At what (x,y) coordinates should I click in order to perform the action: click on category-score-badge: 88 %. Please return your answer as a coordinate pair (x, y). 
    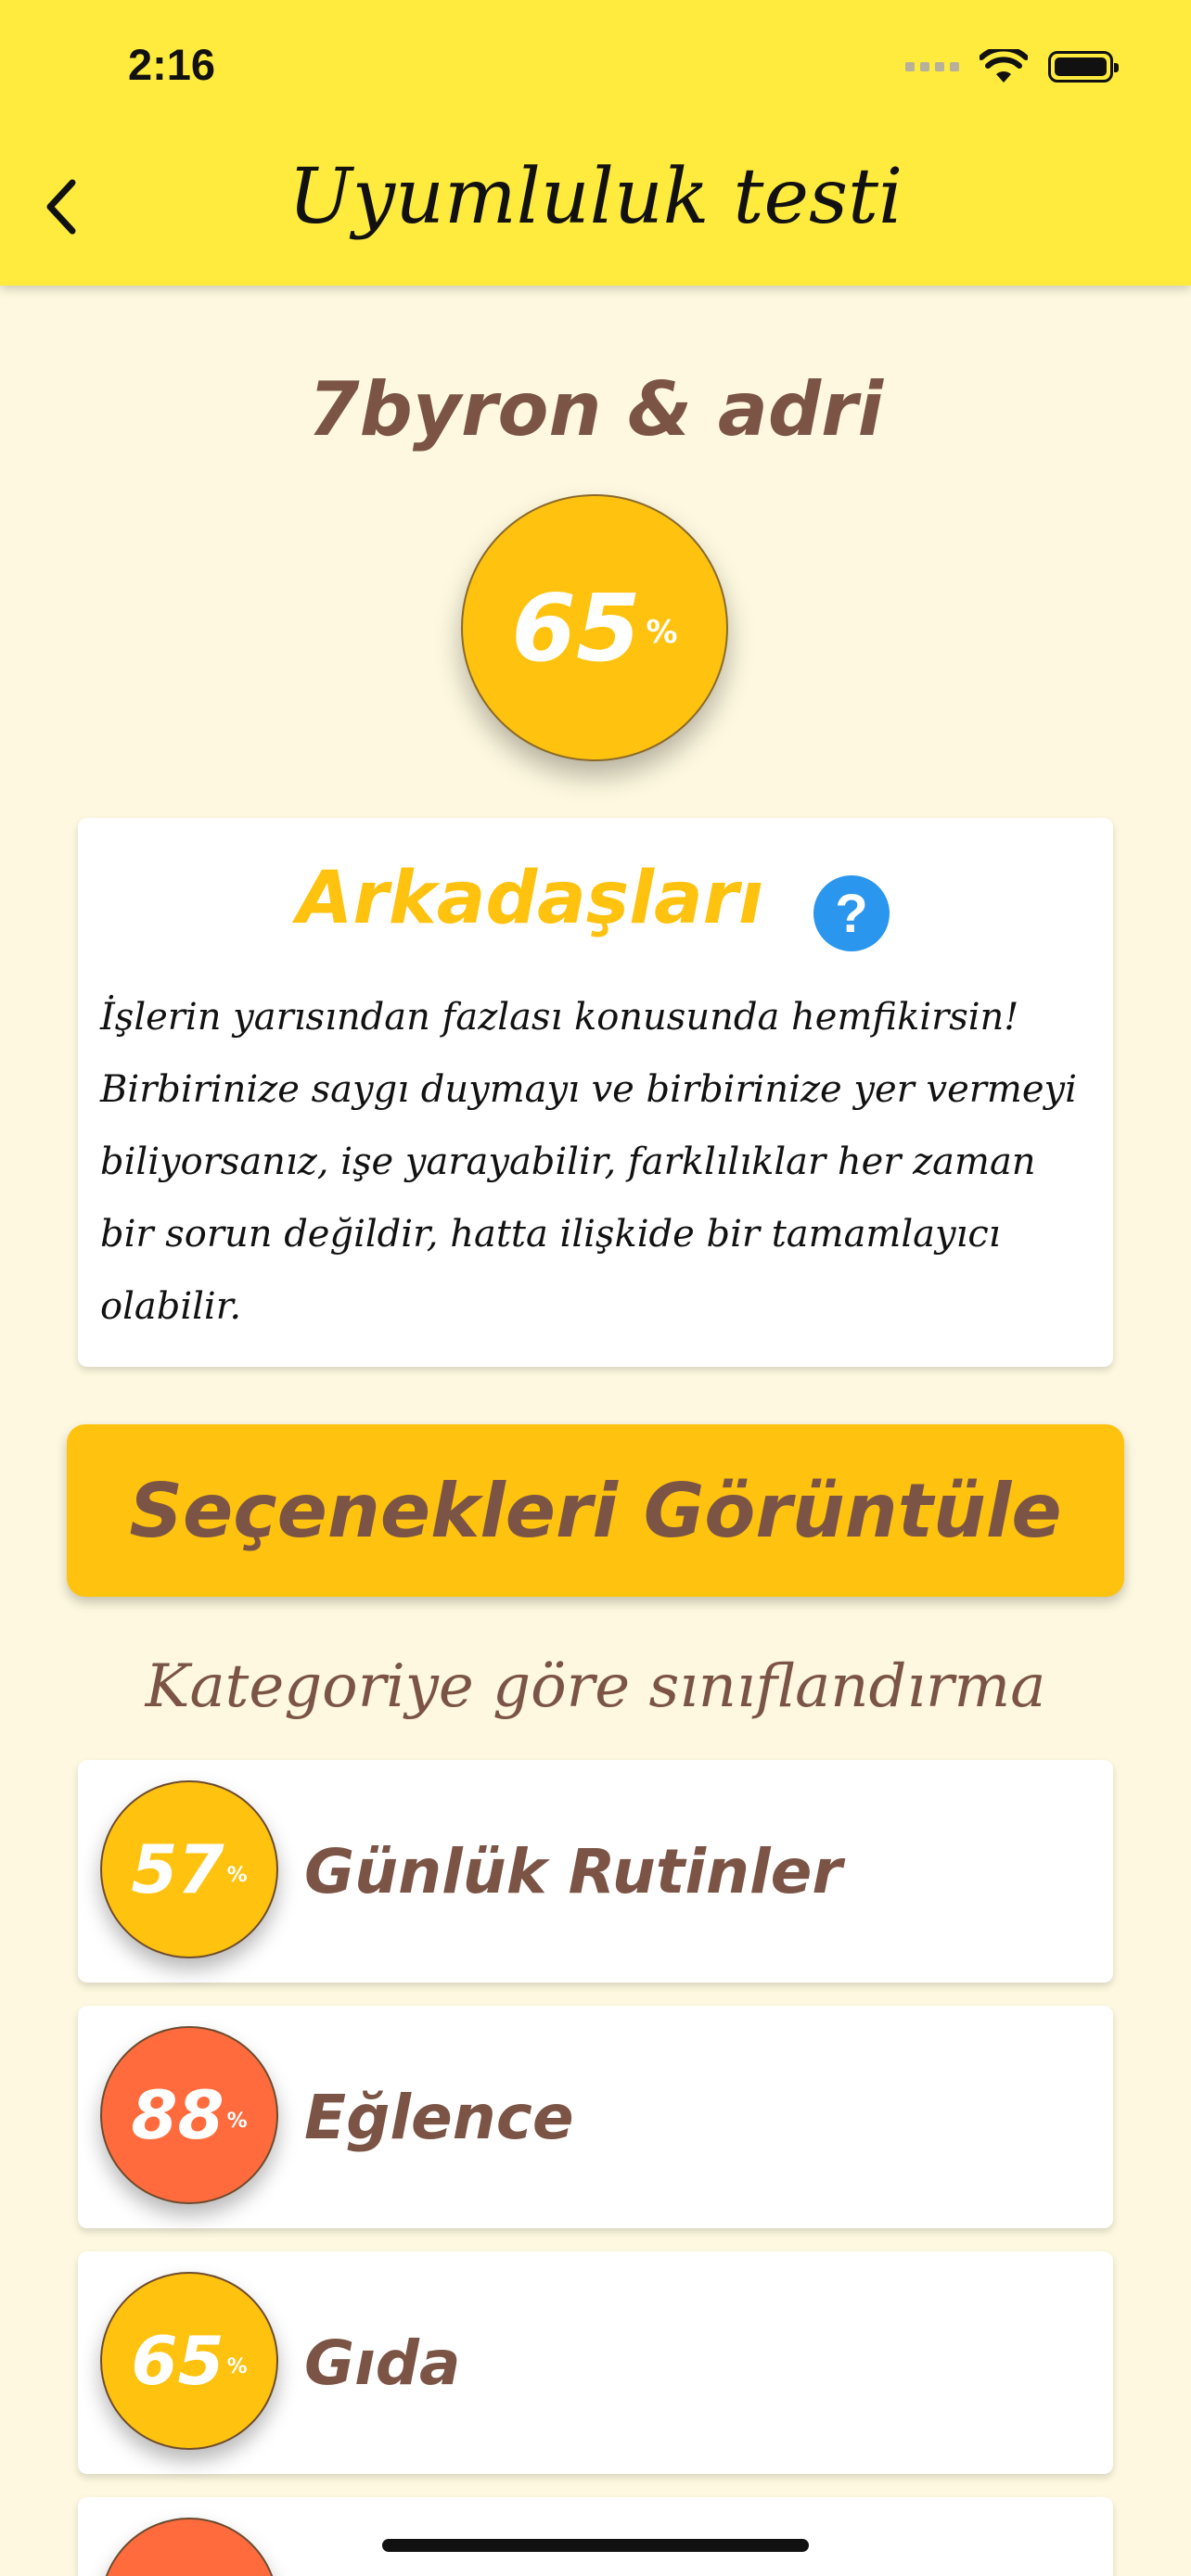
    Looking at the image, I should click on (189, 2115).